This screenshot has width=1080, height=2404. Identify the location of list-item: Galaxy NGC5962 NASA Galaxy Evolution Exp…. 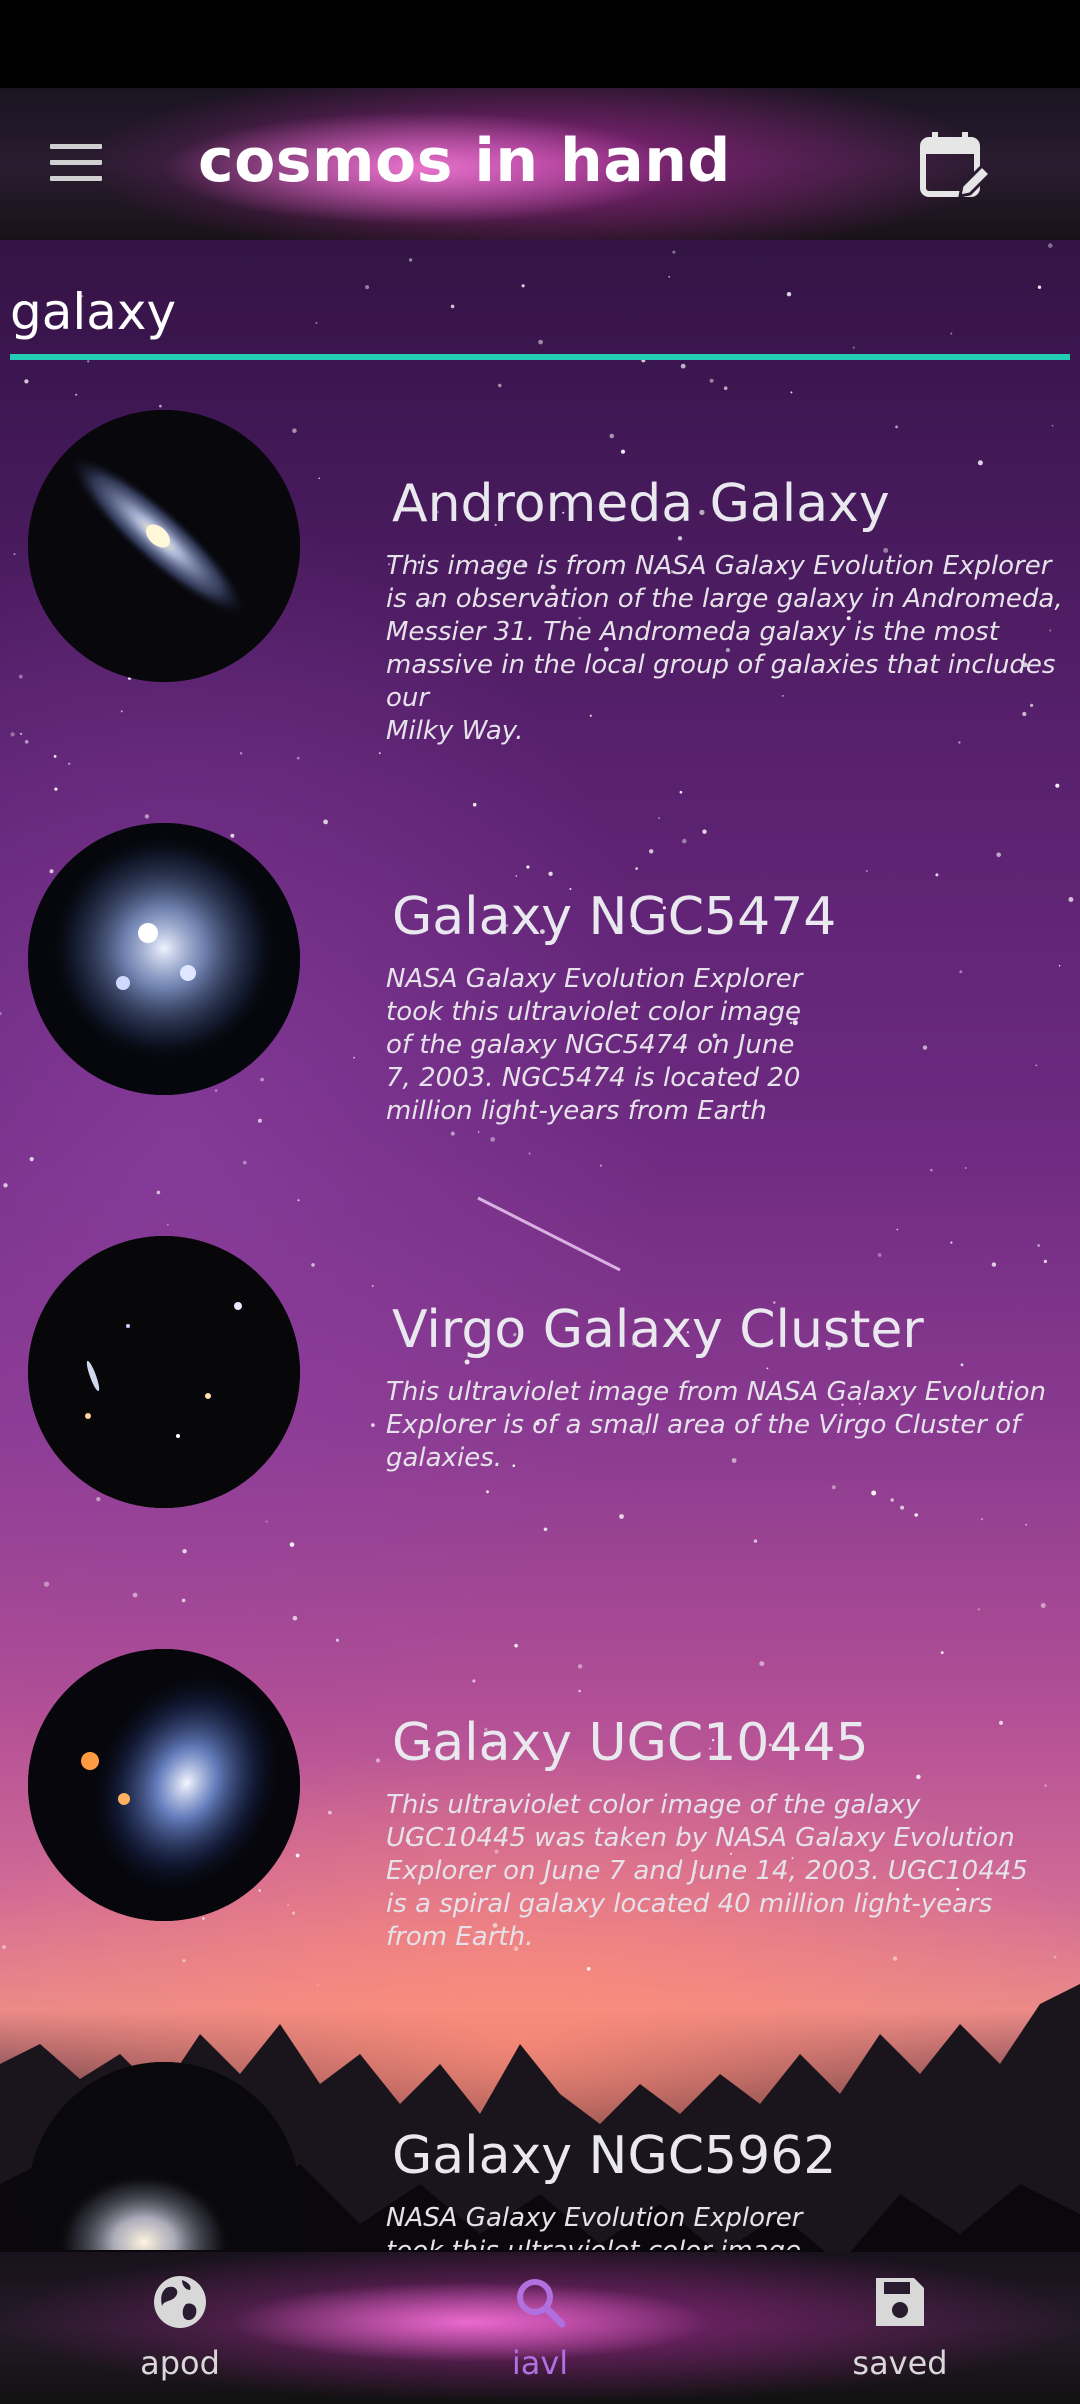
(540, 2151).